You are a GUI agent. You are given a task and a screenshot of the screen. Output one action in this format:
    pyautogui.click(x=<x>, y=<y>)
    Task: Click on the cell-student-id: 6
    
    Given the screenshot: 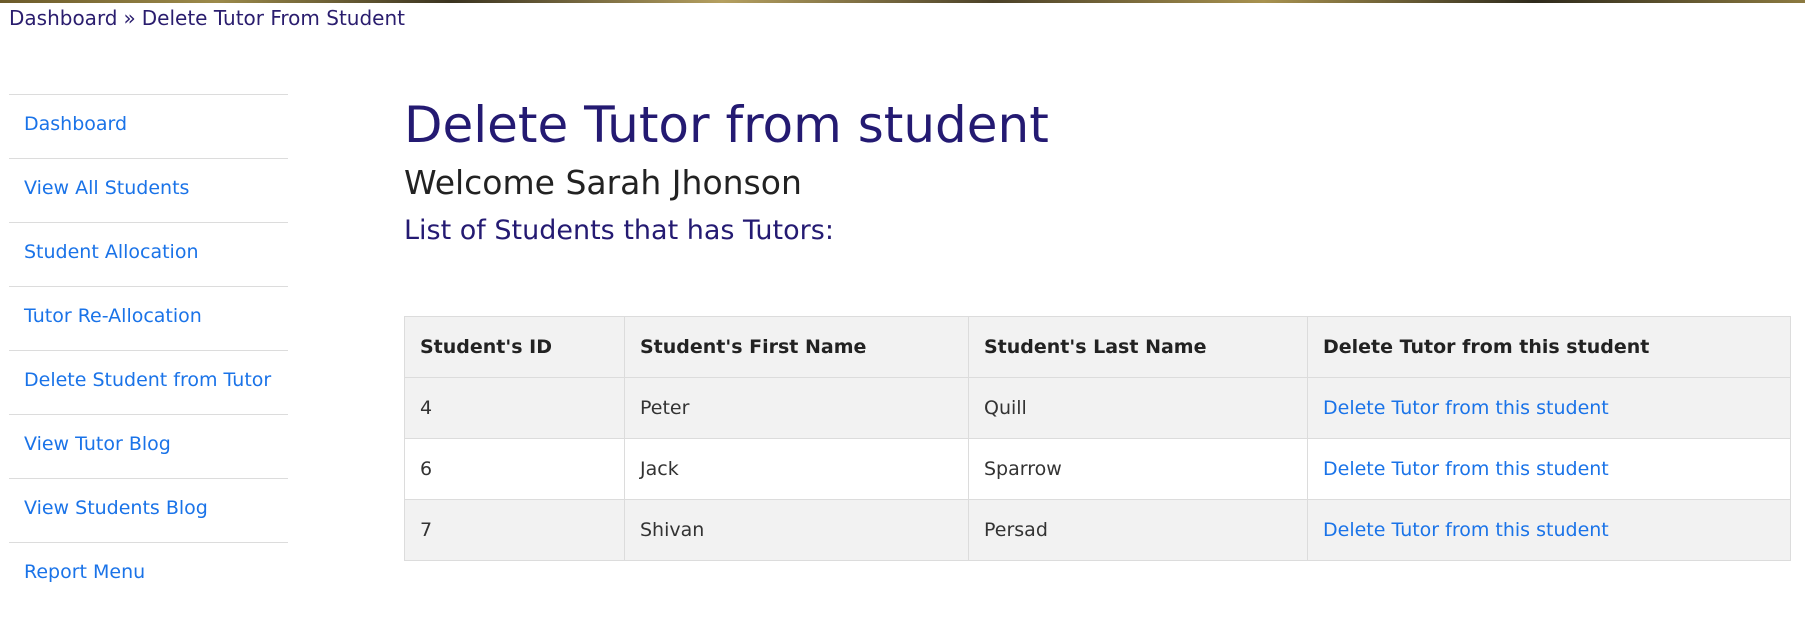 What is the action you would take?
    pyautogui.click(x=514, y=469)
    